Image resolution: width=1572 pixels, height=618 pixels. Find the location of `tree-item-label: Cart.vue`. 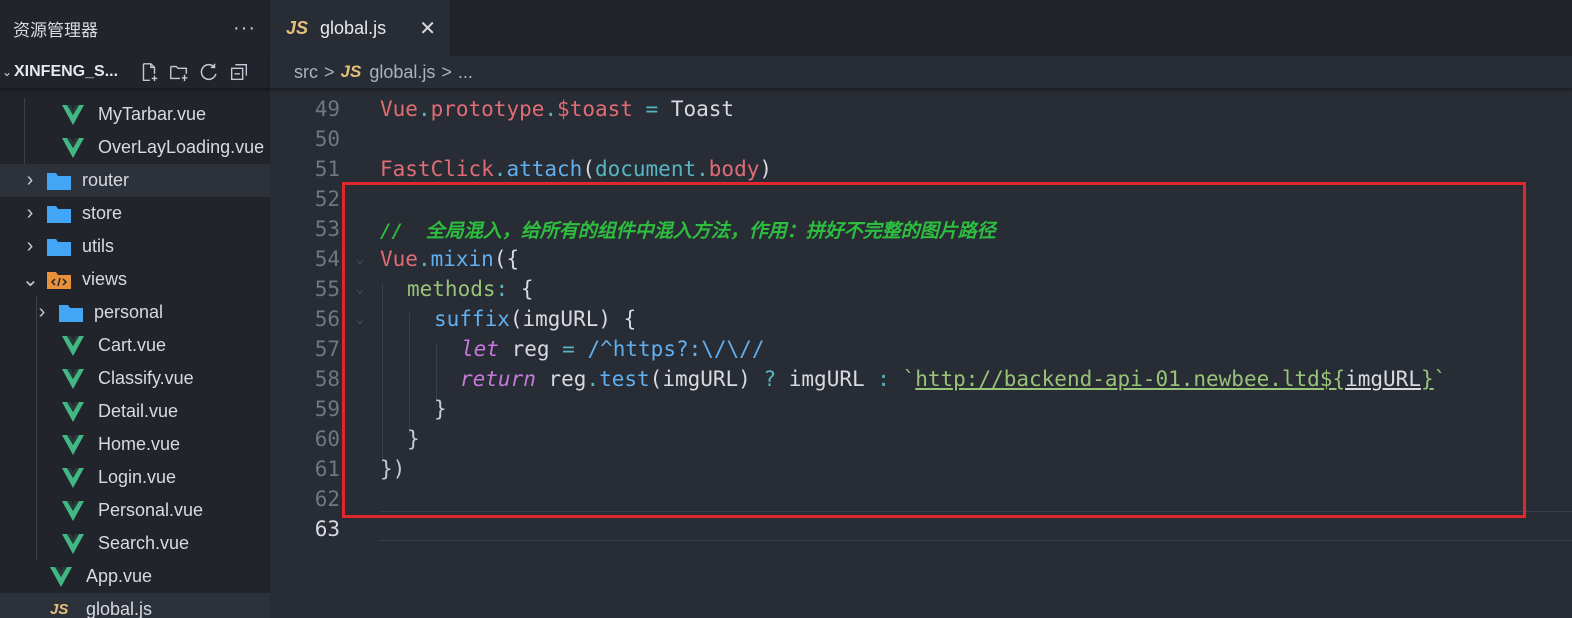

tree-item-label: Cart.vue is located at coordinates (132, 345).